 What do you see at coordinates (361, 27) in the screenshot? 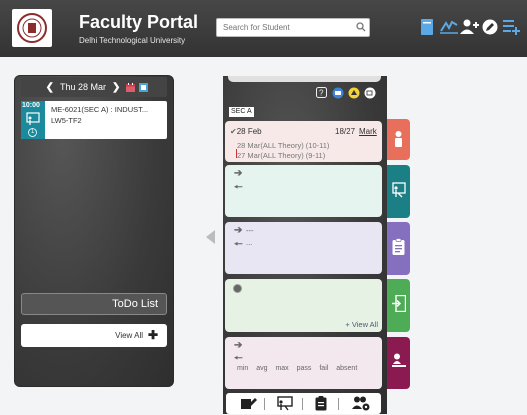
I see `search-icon` at bounding box center [361, 27].